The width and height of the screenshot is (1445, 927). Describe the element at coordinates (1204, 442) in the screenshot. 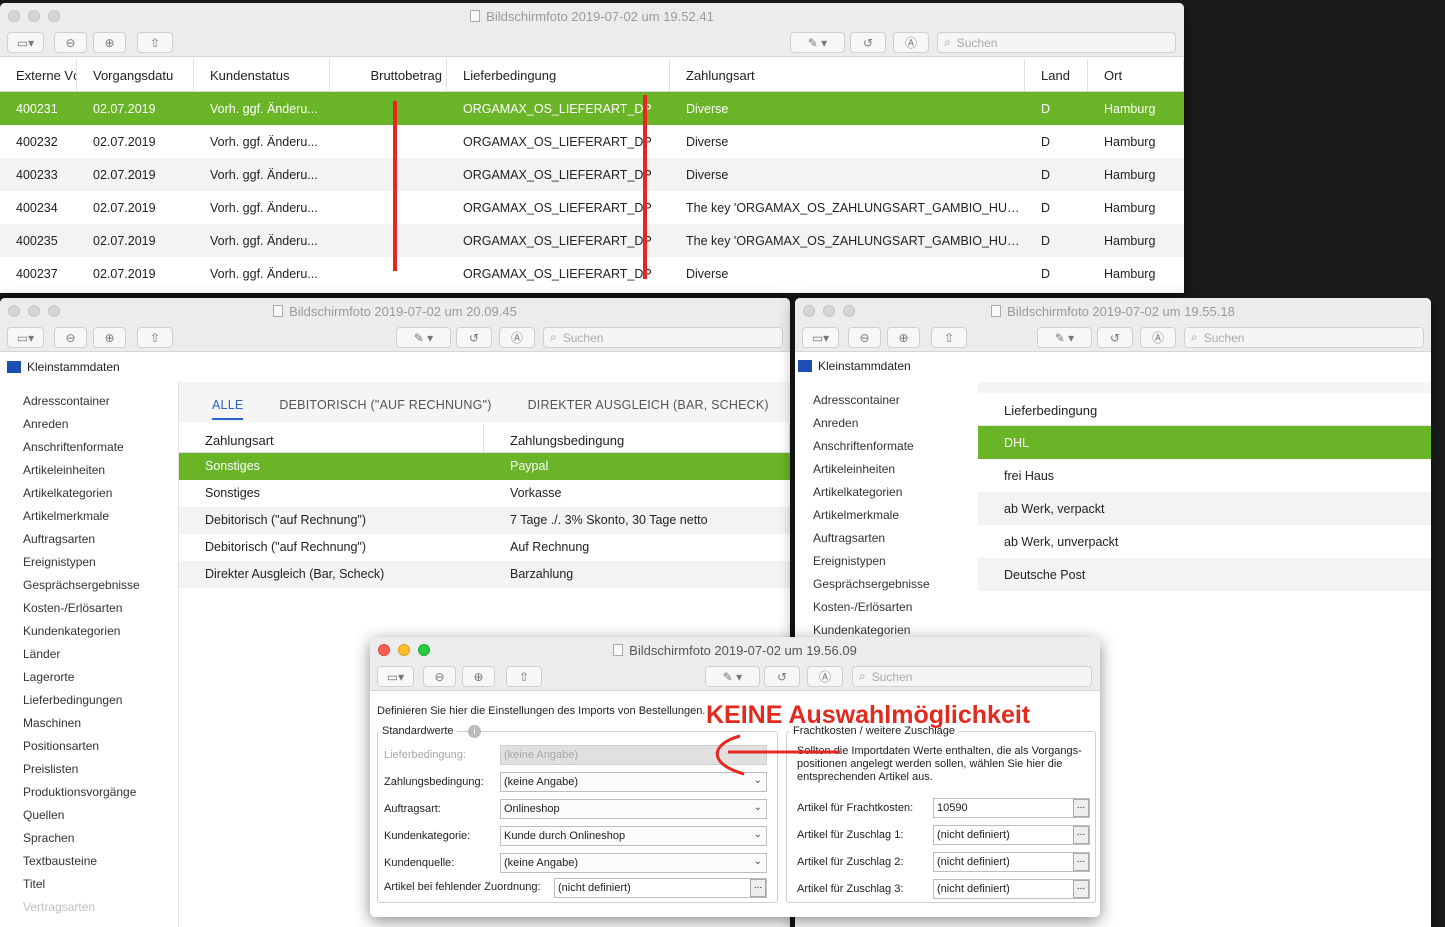

I see `list-item: DHL` at that location.